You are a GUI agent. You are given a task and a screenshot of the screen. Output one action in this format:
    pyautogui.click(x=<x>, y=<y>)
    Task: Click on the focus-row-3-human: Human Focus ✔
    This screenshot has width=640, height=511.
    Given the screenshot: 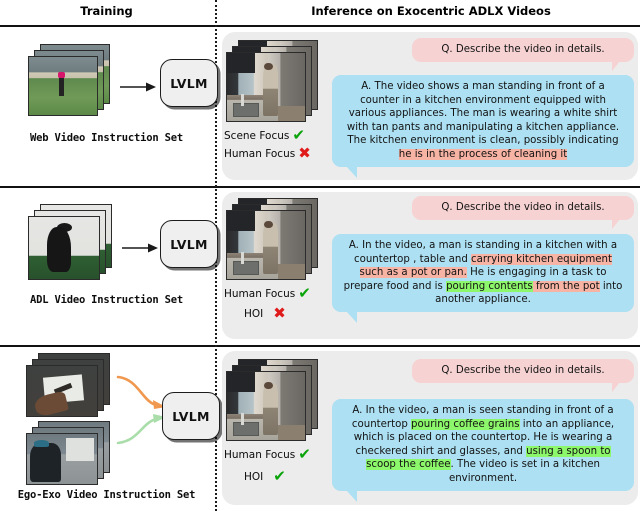 What is the action you would take?
    pyautogui.click(x=267, y=454)
    